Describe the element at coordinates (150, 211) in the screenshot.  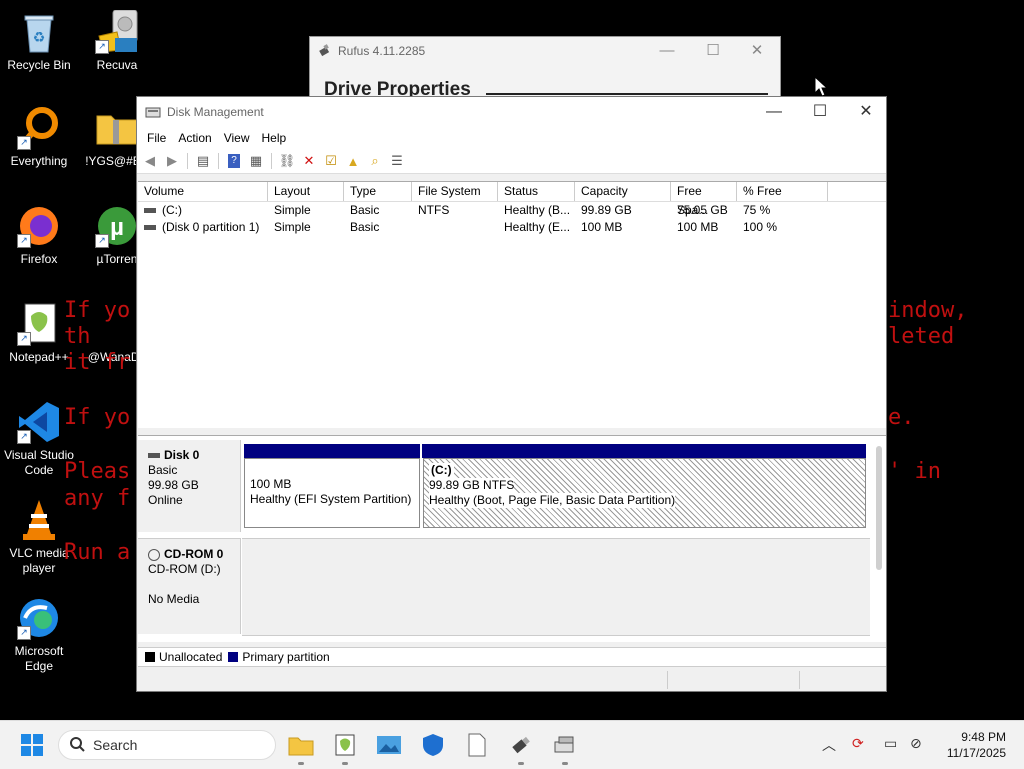
I see `volume-drive-icon` at that location.